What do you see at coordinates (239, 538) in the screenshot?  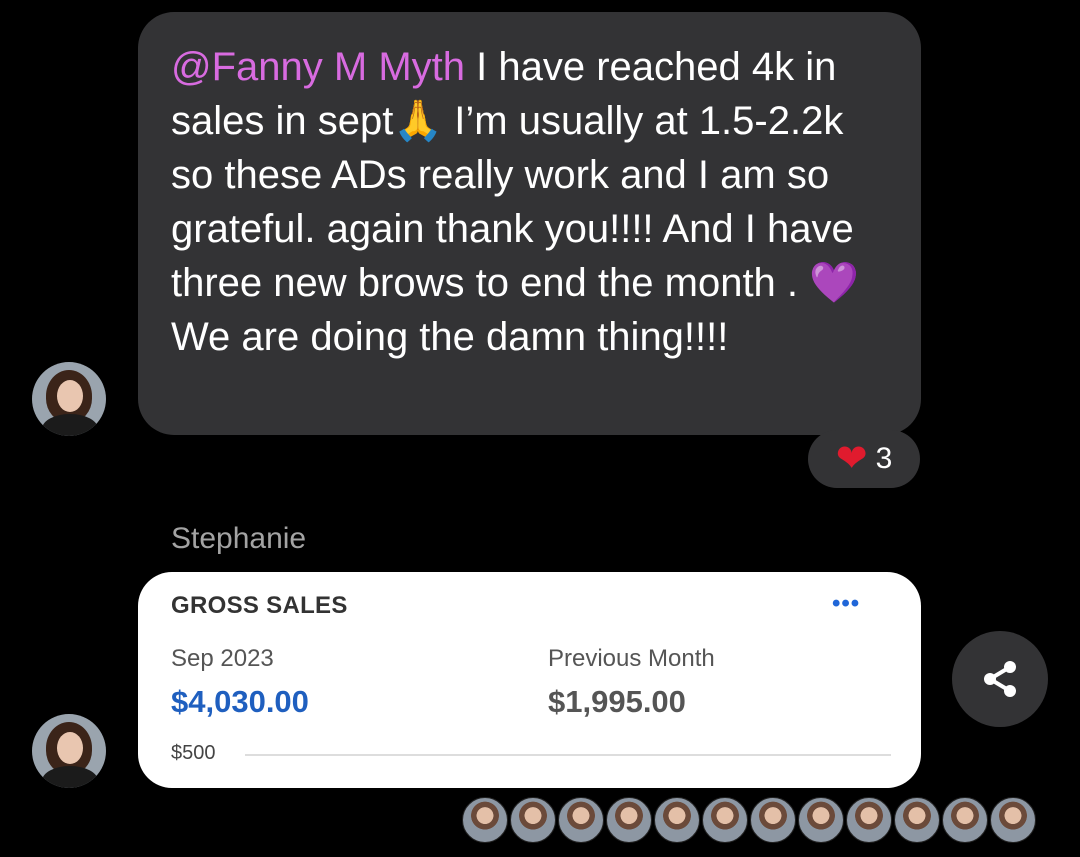 I see `sender-name: Stephanie` at bounding box center [239, 538].